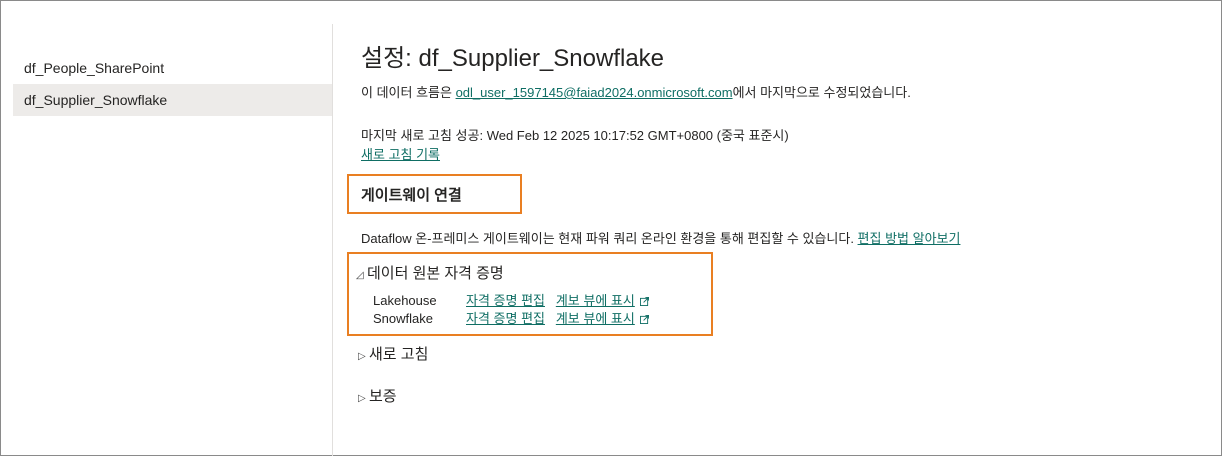 This screenshot has height=456, width=1222. I want to click on endorsement-section-header: ▷ 보증, so click(377, 395).